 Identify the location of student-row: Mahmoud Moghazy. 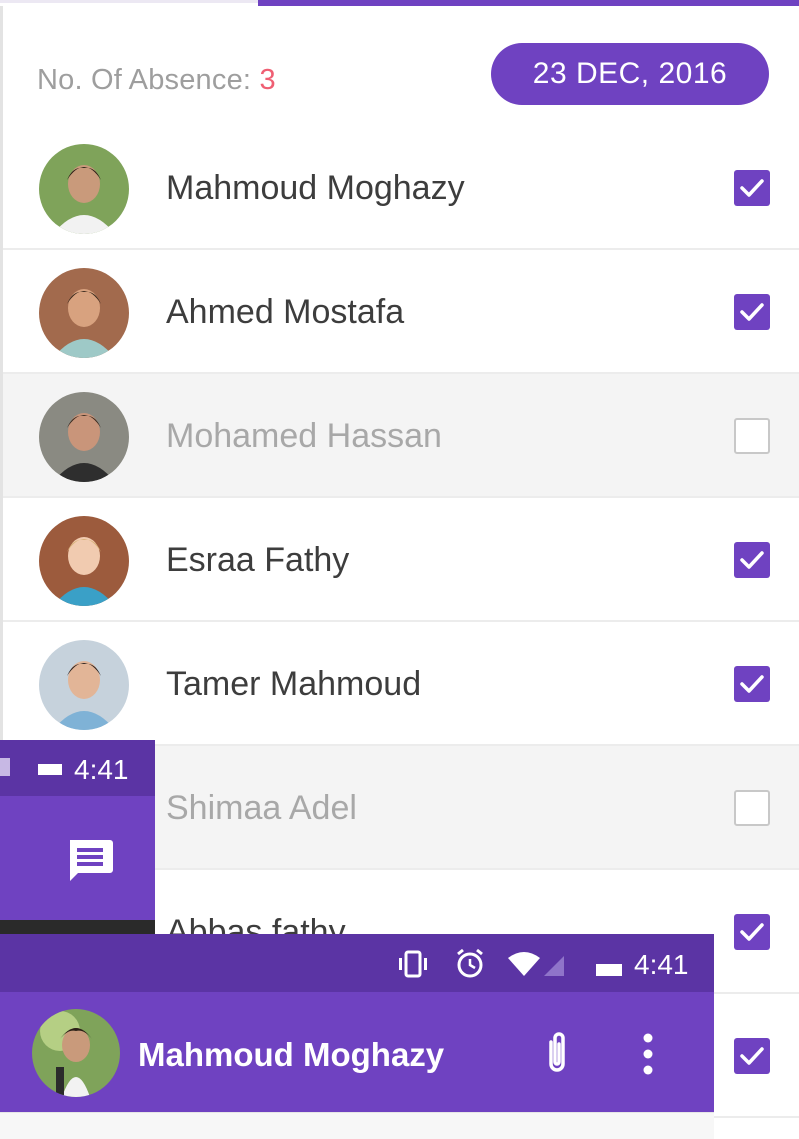
(401, 188).